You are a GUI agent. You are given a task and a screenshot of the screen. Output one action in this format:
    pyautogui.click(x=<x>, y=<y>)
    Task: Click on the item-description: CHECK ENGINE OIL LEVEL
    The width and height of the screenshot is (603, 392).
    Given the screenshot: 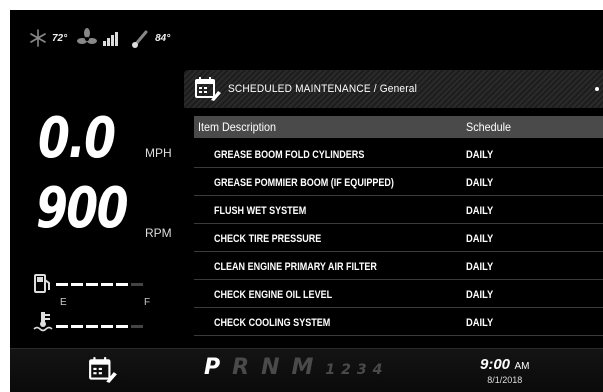 What is the action you would take?
    pyautogui.click(x=273, y=295)
    